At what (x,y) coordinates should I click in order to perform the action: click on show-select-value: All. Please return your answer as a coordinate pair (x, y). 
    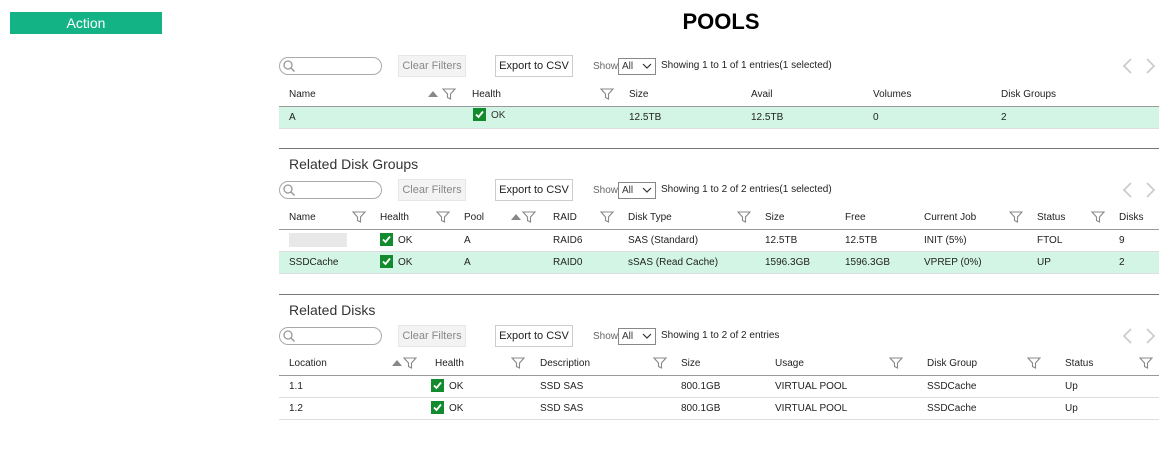
    Looking at the image, I should click on (628, 336).